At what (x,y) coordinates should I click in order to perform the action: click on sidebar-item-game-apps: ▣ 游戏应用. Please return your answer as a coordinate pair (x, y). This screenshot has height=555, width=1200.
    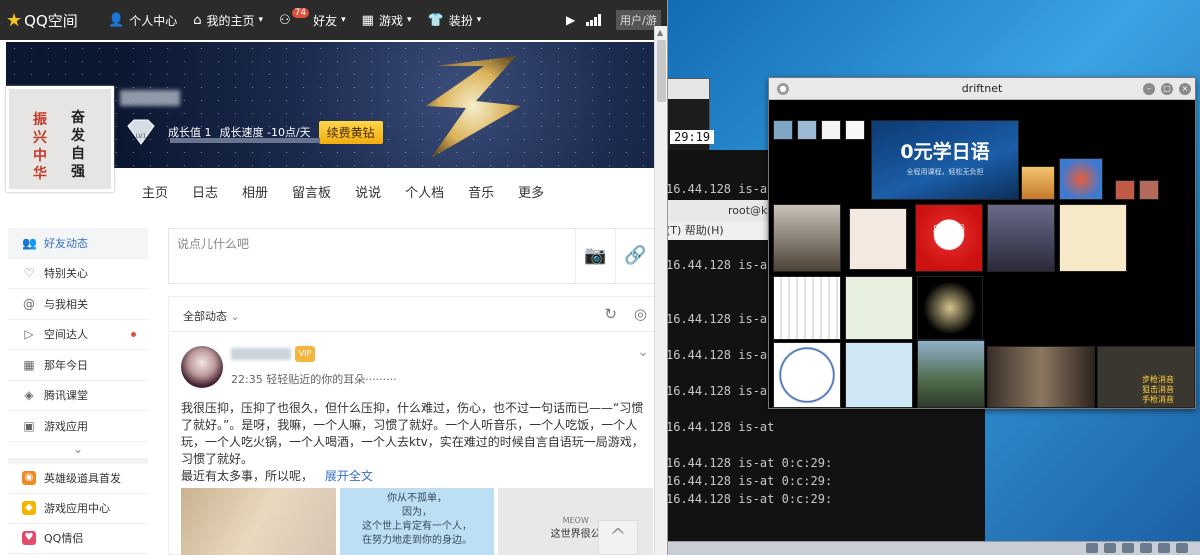
    Looking at the image, I should click on (78, 426).